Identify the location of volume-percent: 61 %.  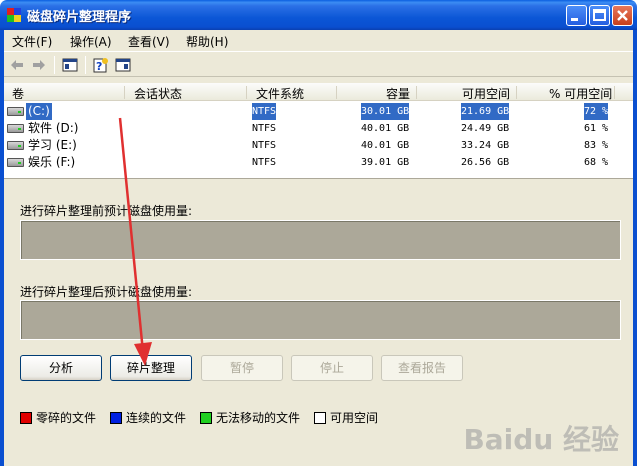
(596, 128).